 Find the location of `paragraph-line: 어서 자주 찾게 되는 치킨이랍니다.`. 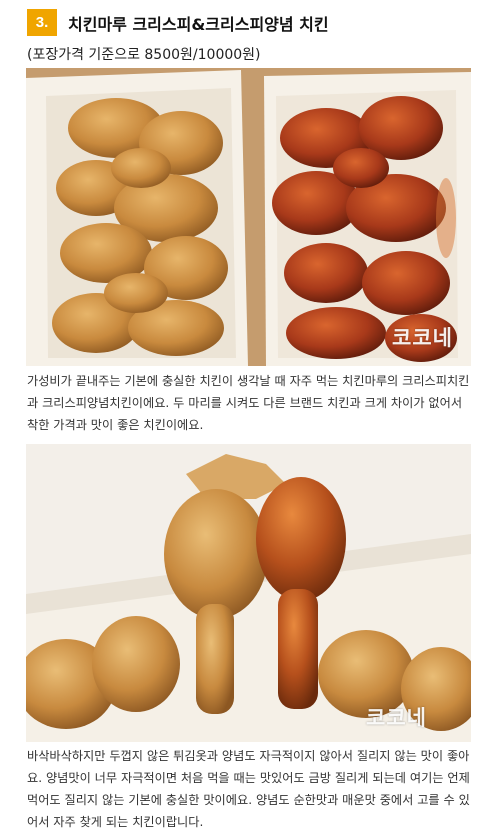

paragraph-line: 어서 자주 찾게 되는 치킨이랍니다. is located at coordinates (115, 822).